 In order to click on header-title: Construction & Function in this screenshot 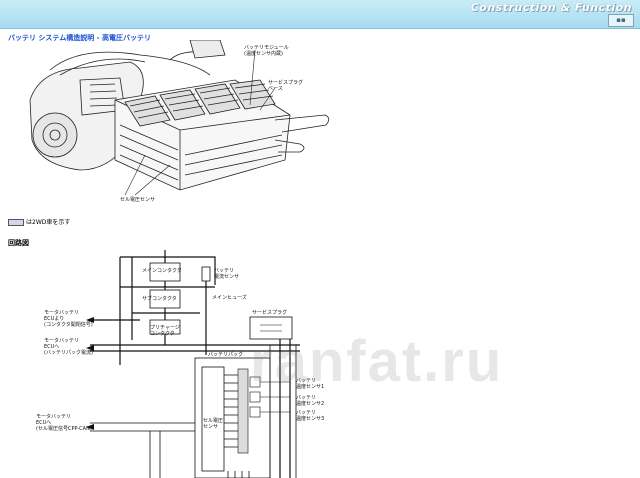, I will do `click(551, 7)`.